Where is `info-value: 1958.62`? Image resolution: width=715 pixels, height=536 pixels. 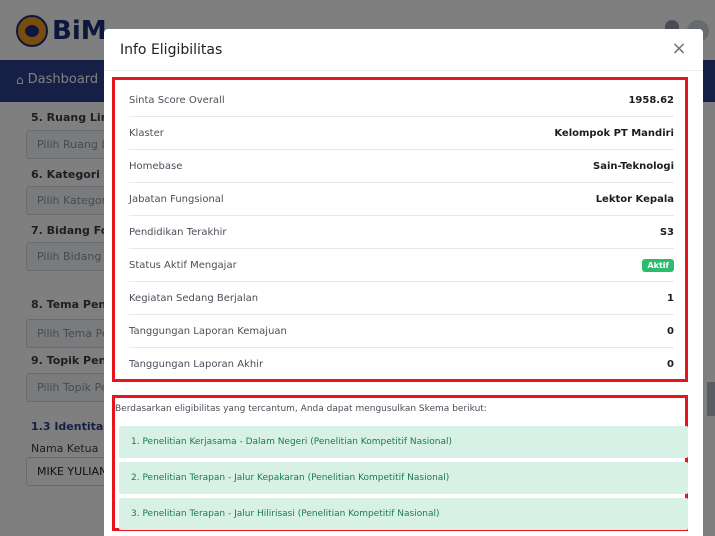
info-value: 1958.62 is located at coordinates (651, 100).